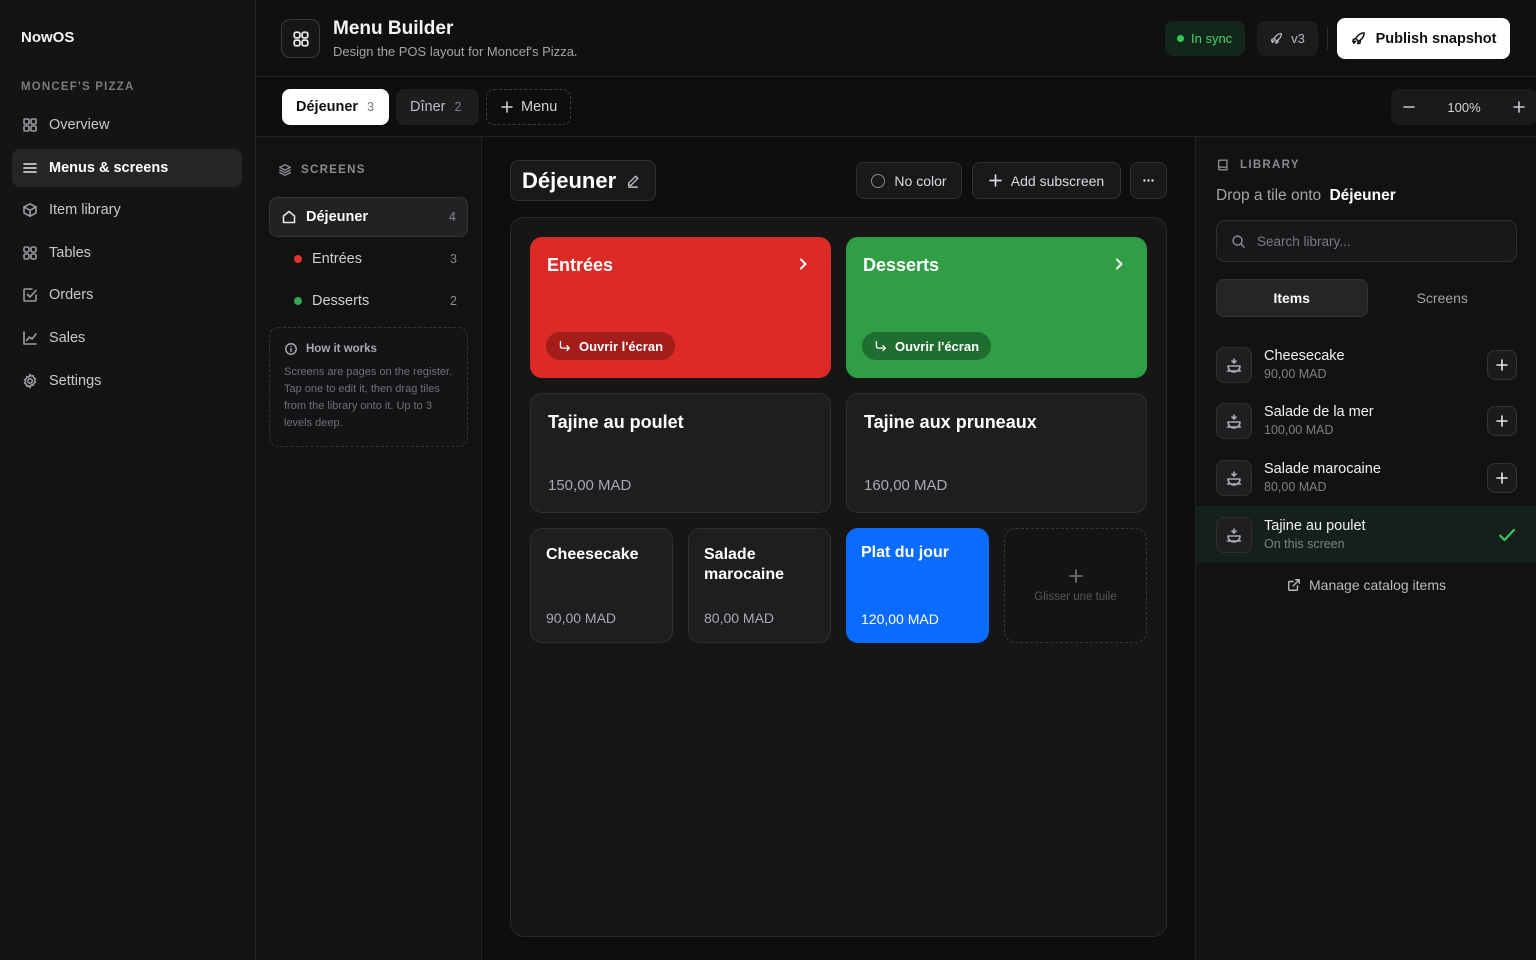 The image size is (1536, 960). Describe the element at coordinates (1294, 585) in the screenshot. I see `external-link-icon` at that location.